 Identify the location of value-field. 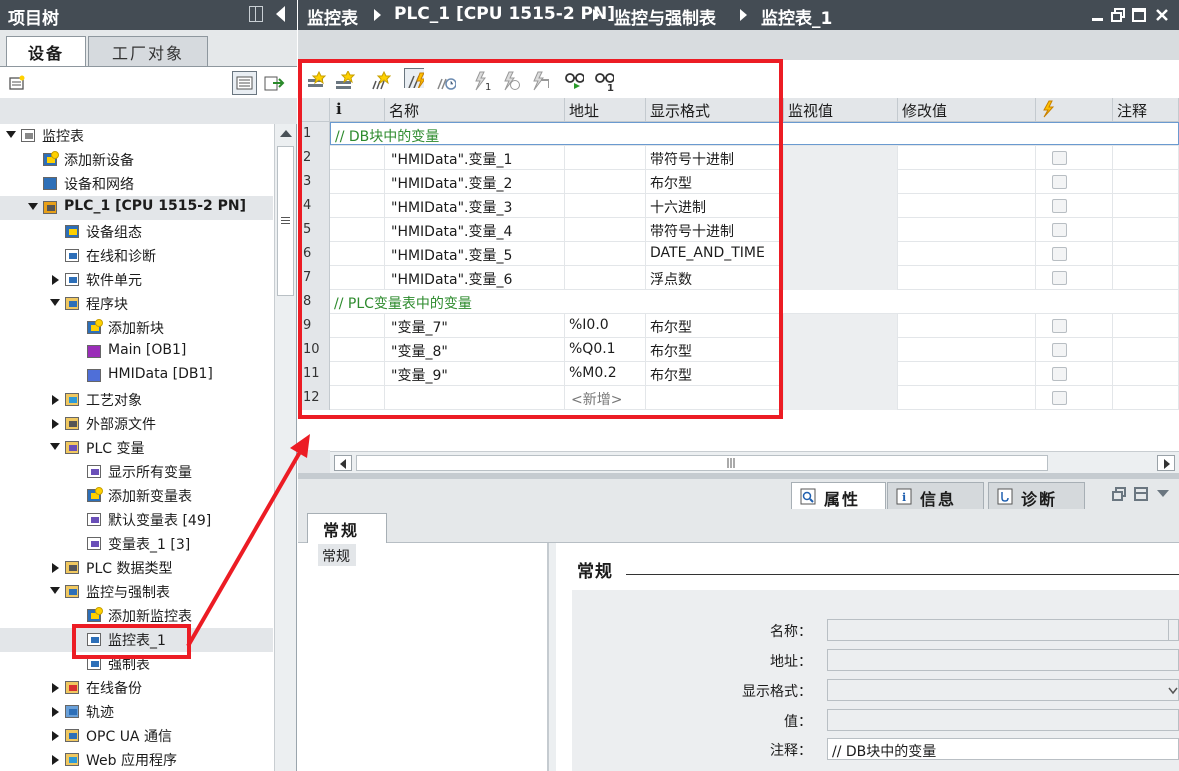
(1003, 720).